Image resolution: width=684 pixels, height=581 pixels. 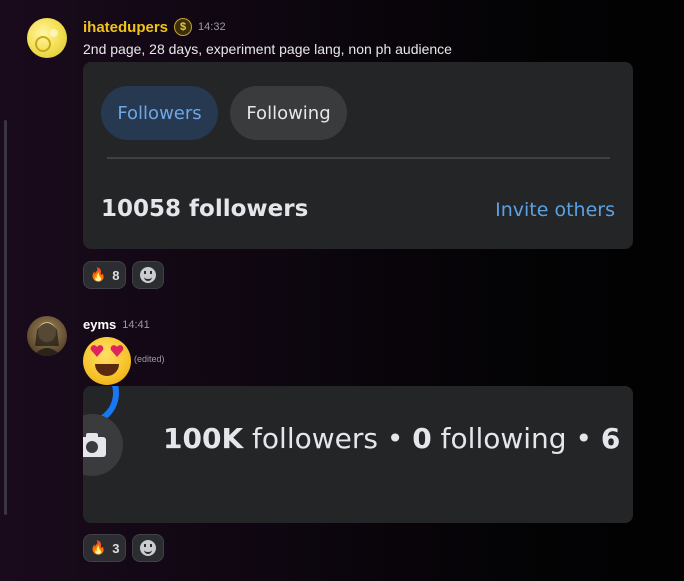 What do you see at coordinates (116, 548) in the screenshot?
I see `reaction-count: 3` at bounding box center [116, 548].